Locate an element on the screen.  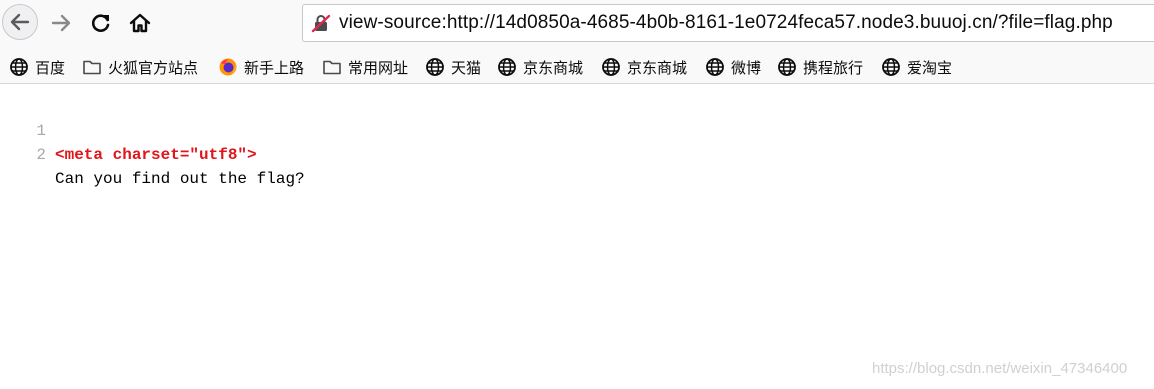
bookmark-label: 火狐官方站点 is located at coordinates (153, 68).